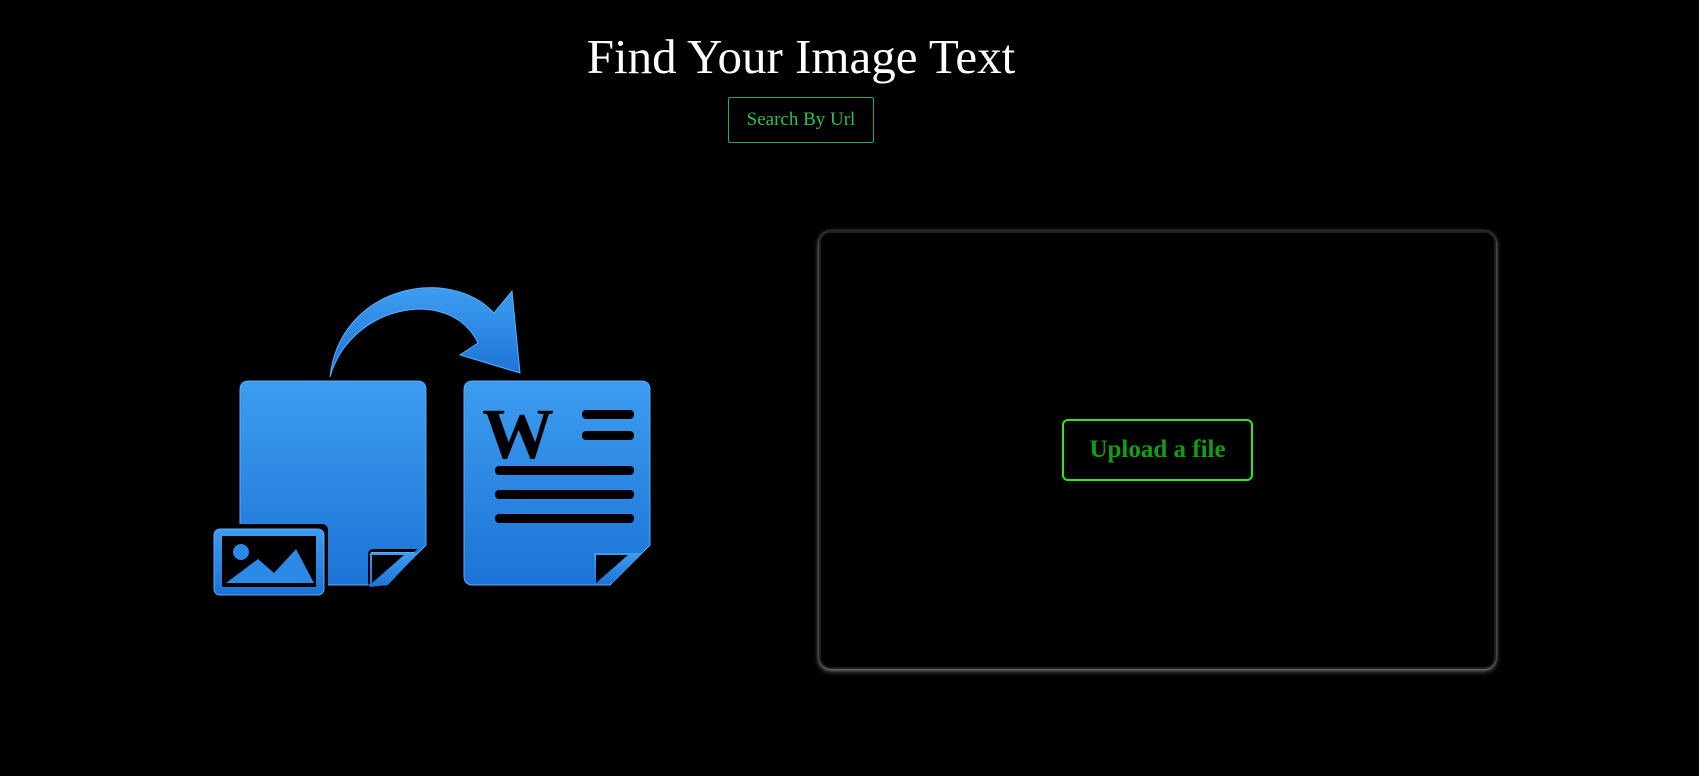 This screenshot has height=776, width=1699. What do you see at coordinates (425, 332) in the screenshot?
I see `curved-arrow-icon` at bounding box center [425, 332].